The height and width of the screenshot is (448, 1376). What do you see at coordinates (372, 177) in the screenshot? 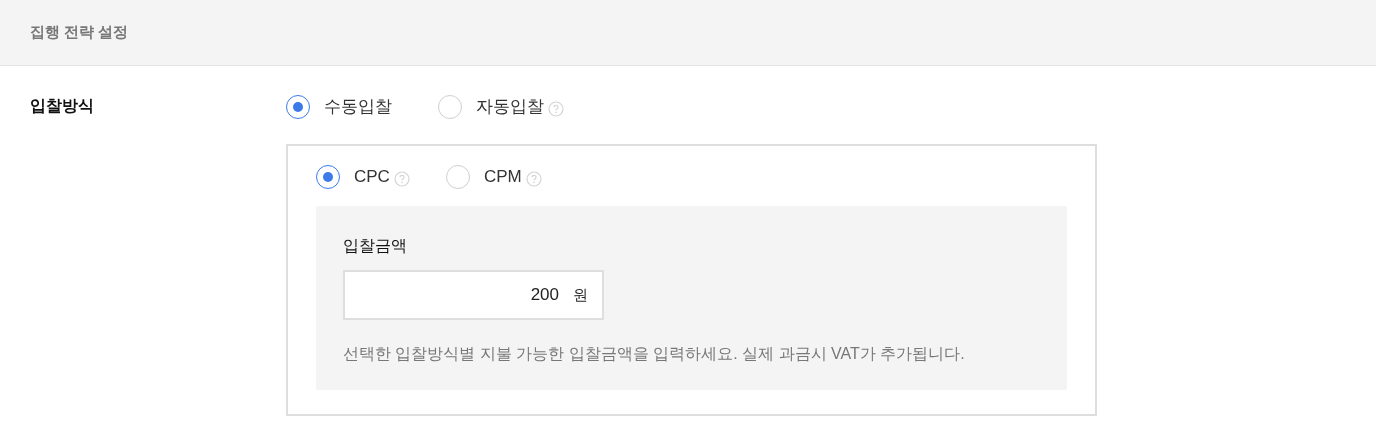
I see `radio-label: CPC` at bounding box center [372, 177].